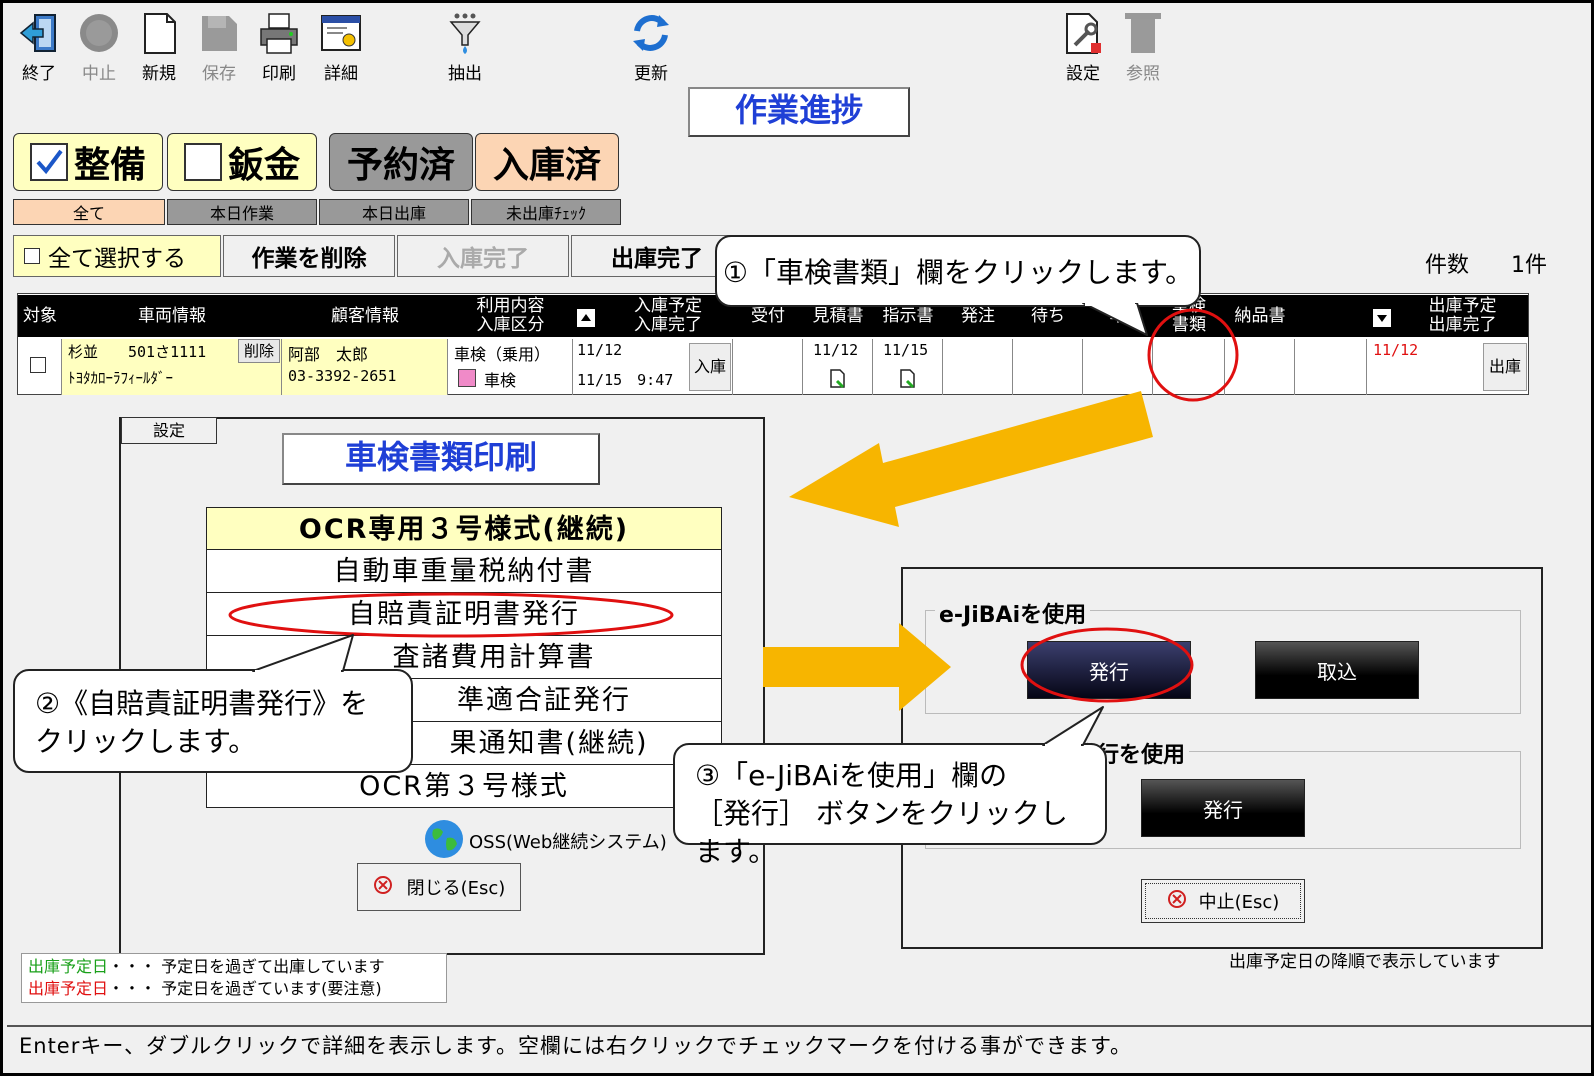 The height and width of the screenshot is (1076, 1594). What do you see at coordinates (451, 615) in the screenshot?
I see `highlight-ellipse` at bounding box center [451, 615].